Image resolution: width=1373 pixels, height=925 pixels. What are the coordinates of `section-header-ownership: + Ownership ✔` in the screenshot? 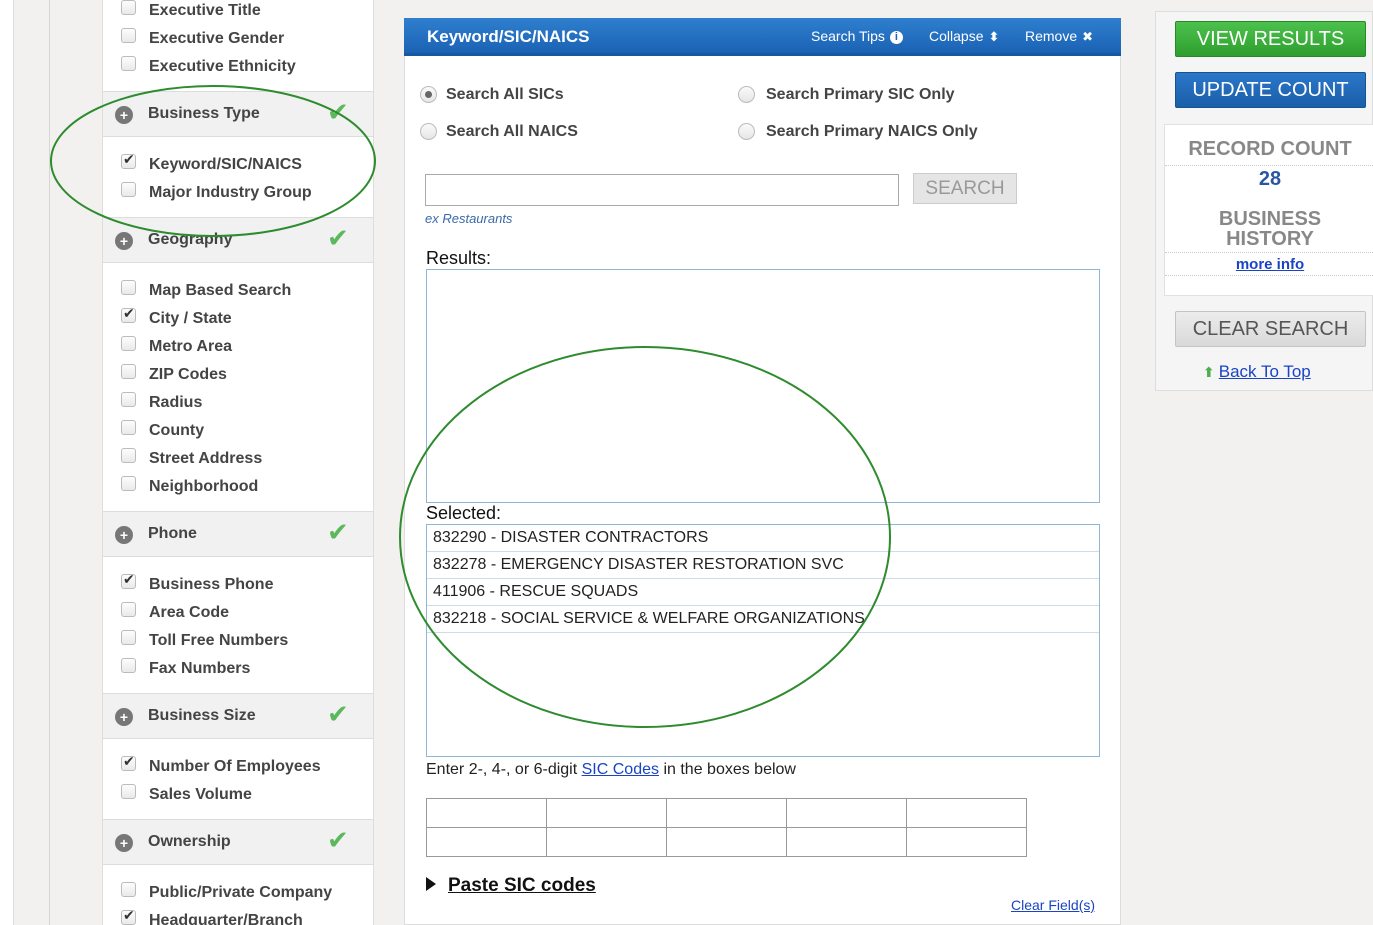 It's located at (238, 842).